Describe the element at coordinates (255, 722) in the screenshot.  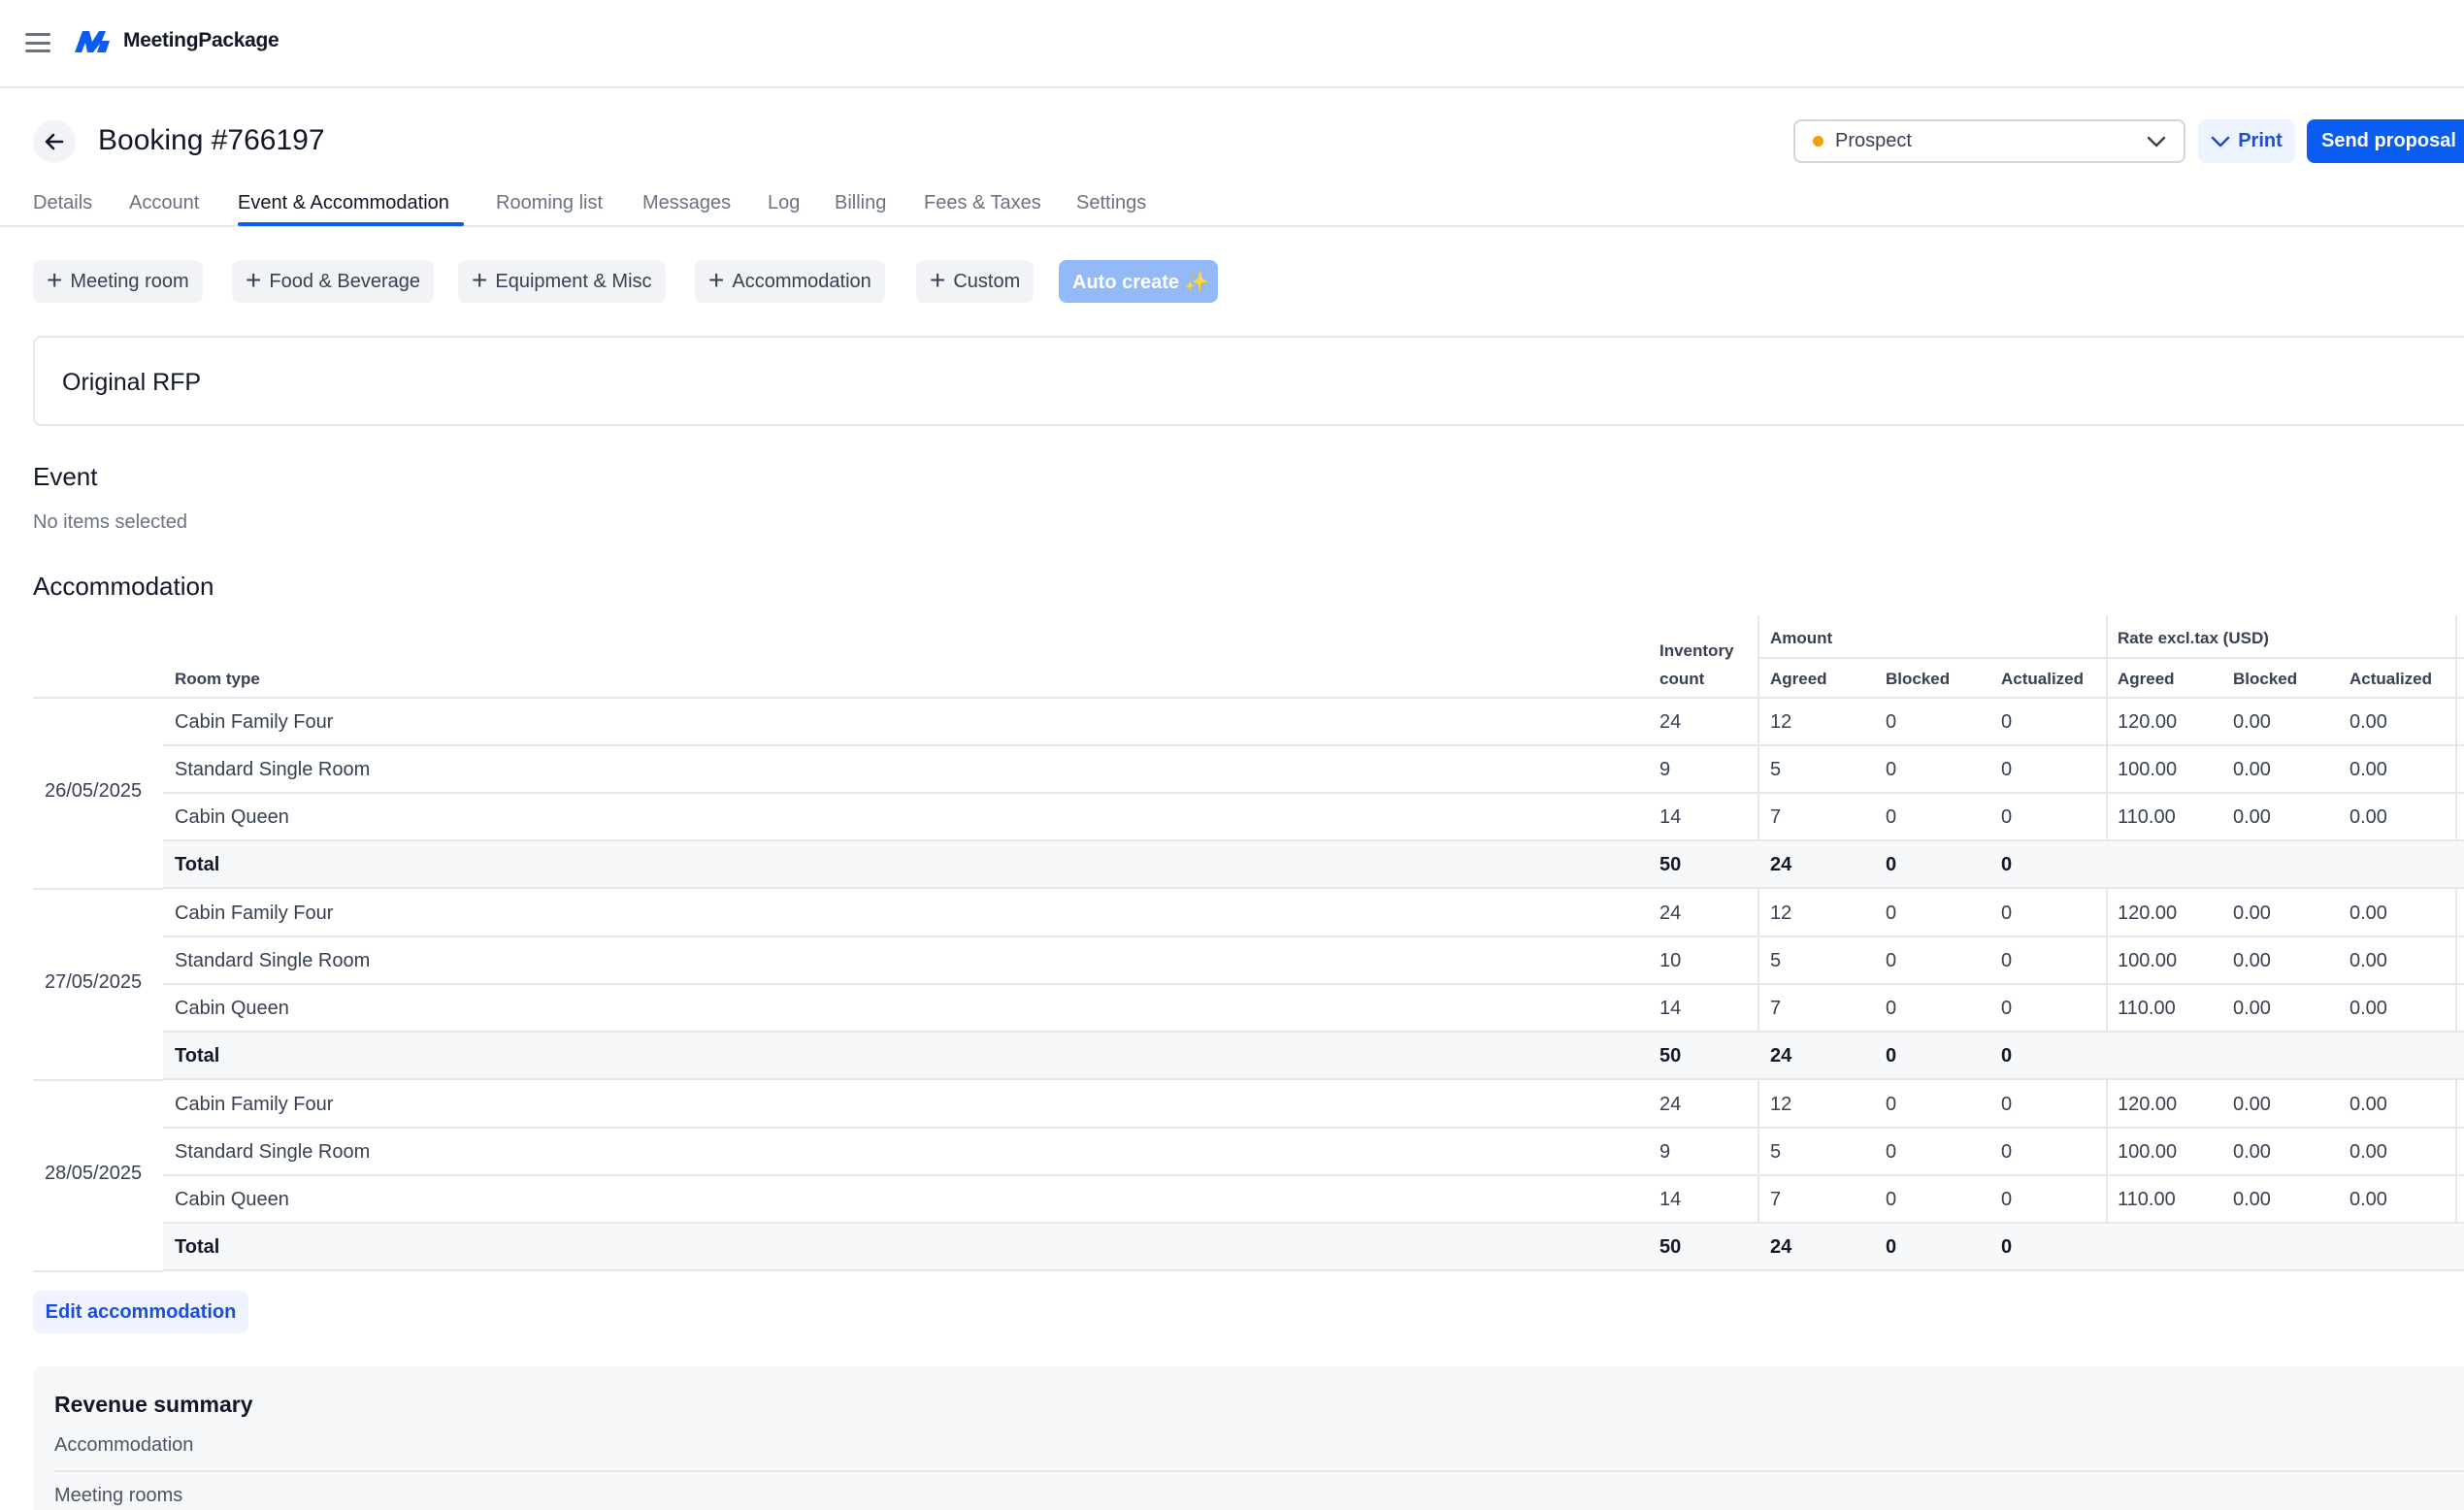
I see `room-type-cell: Cabin Family Four` at that location.